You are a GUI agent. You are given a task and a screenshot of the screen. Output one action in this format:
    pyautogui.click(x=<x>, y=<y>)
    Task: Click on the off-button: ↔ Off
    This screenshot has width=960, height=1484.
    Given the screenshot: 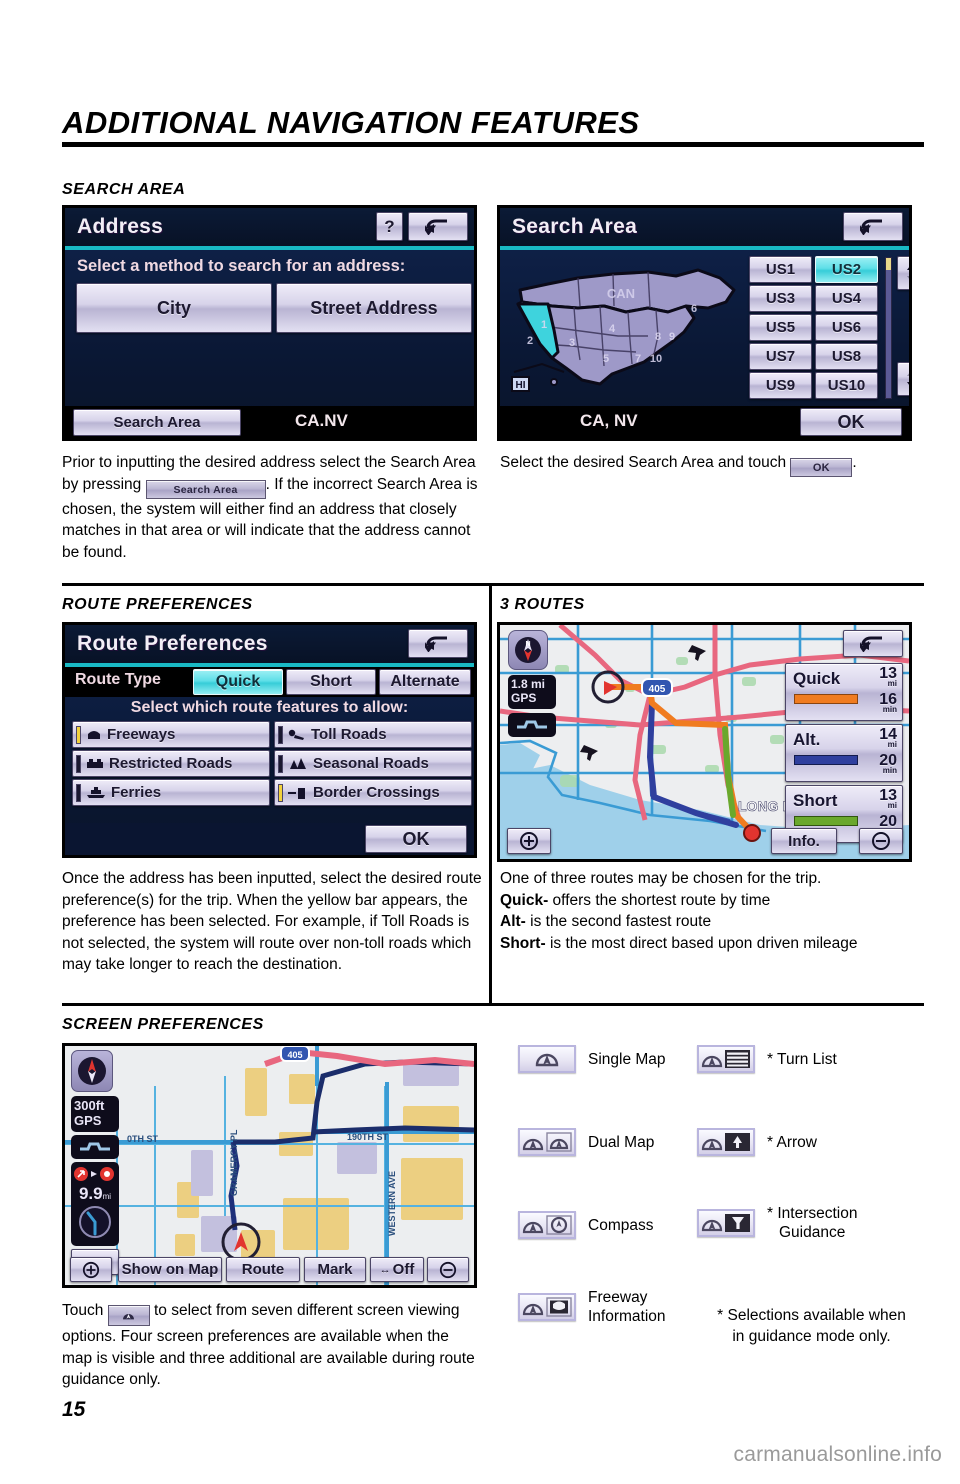 What is the action you would take?
    pyautogui.click(x=397, y=1269)
    